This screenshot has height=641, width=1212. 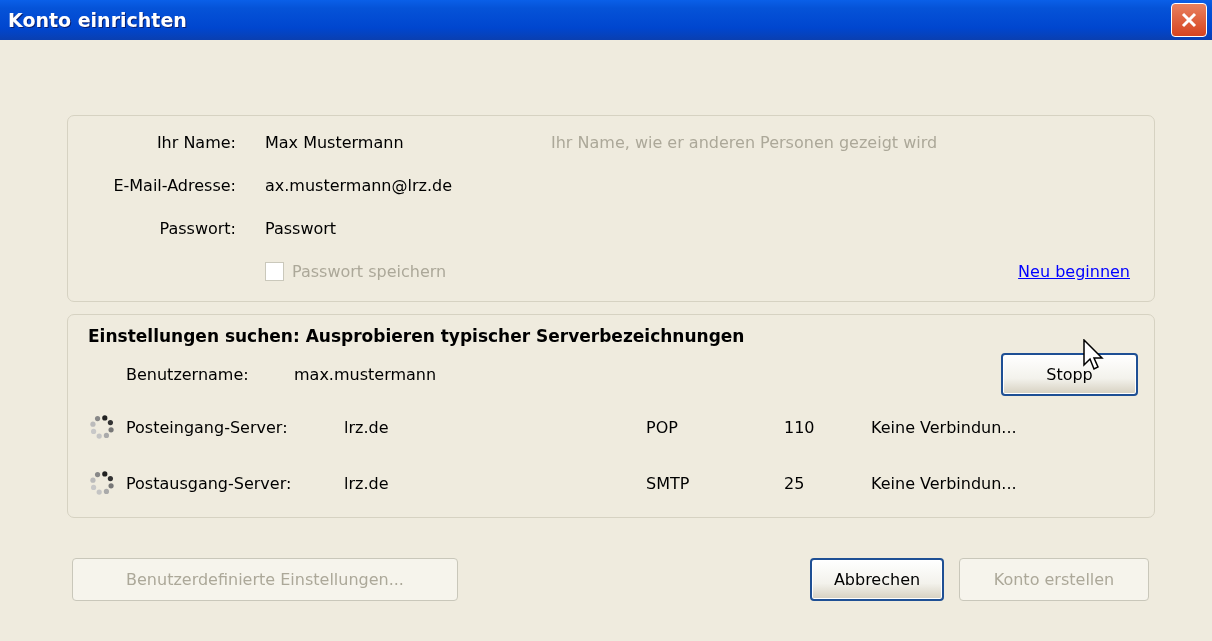 What do you see at coordinates (174, 185) in the screenshot?
I see `field-label: E-Mail-Adresse:` at bounding box center [174, 185].